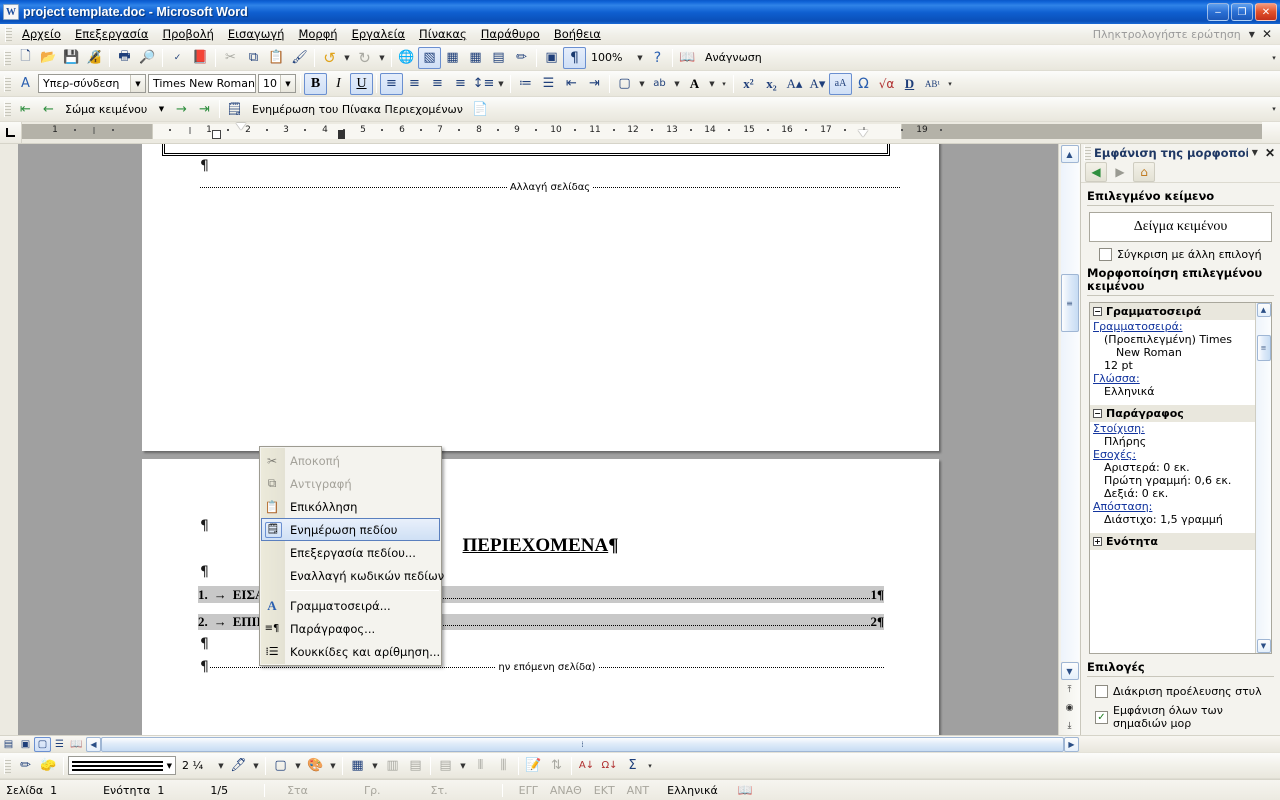  Describe the element at coordinates (350, 529) in the screenshot. I see `context-menu-item-update-field: 🗒 Ενημέρωση πεδίου` at that location.